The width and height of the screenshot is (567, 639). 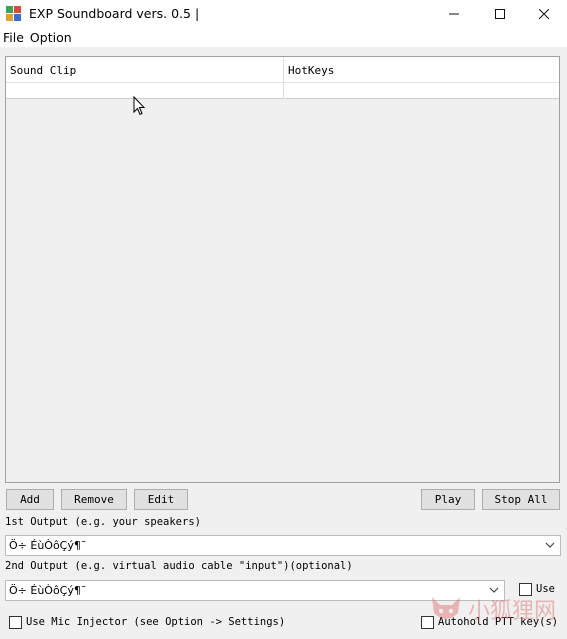 What do you see at coordinates (283, 78) in the screenshot?
I see `column-divider` at bounding box center [283, 78].